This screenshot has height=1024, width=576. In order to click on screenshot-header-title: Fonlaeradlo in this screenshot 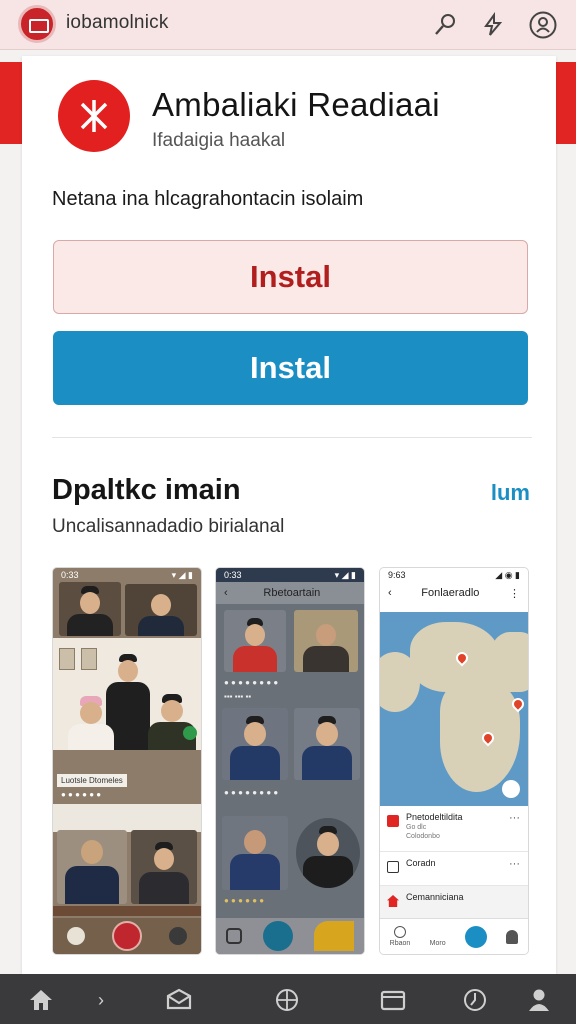, I will do `click(450, 593)`.